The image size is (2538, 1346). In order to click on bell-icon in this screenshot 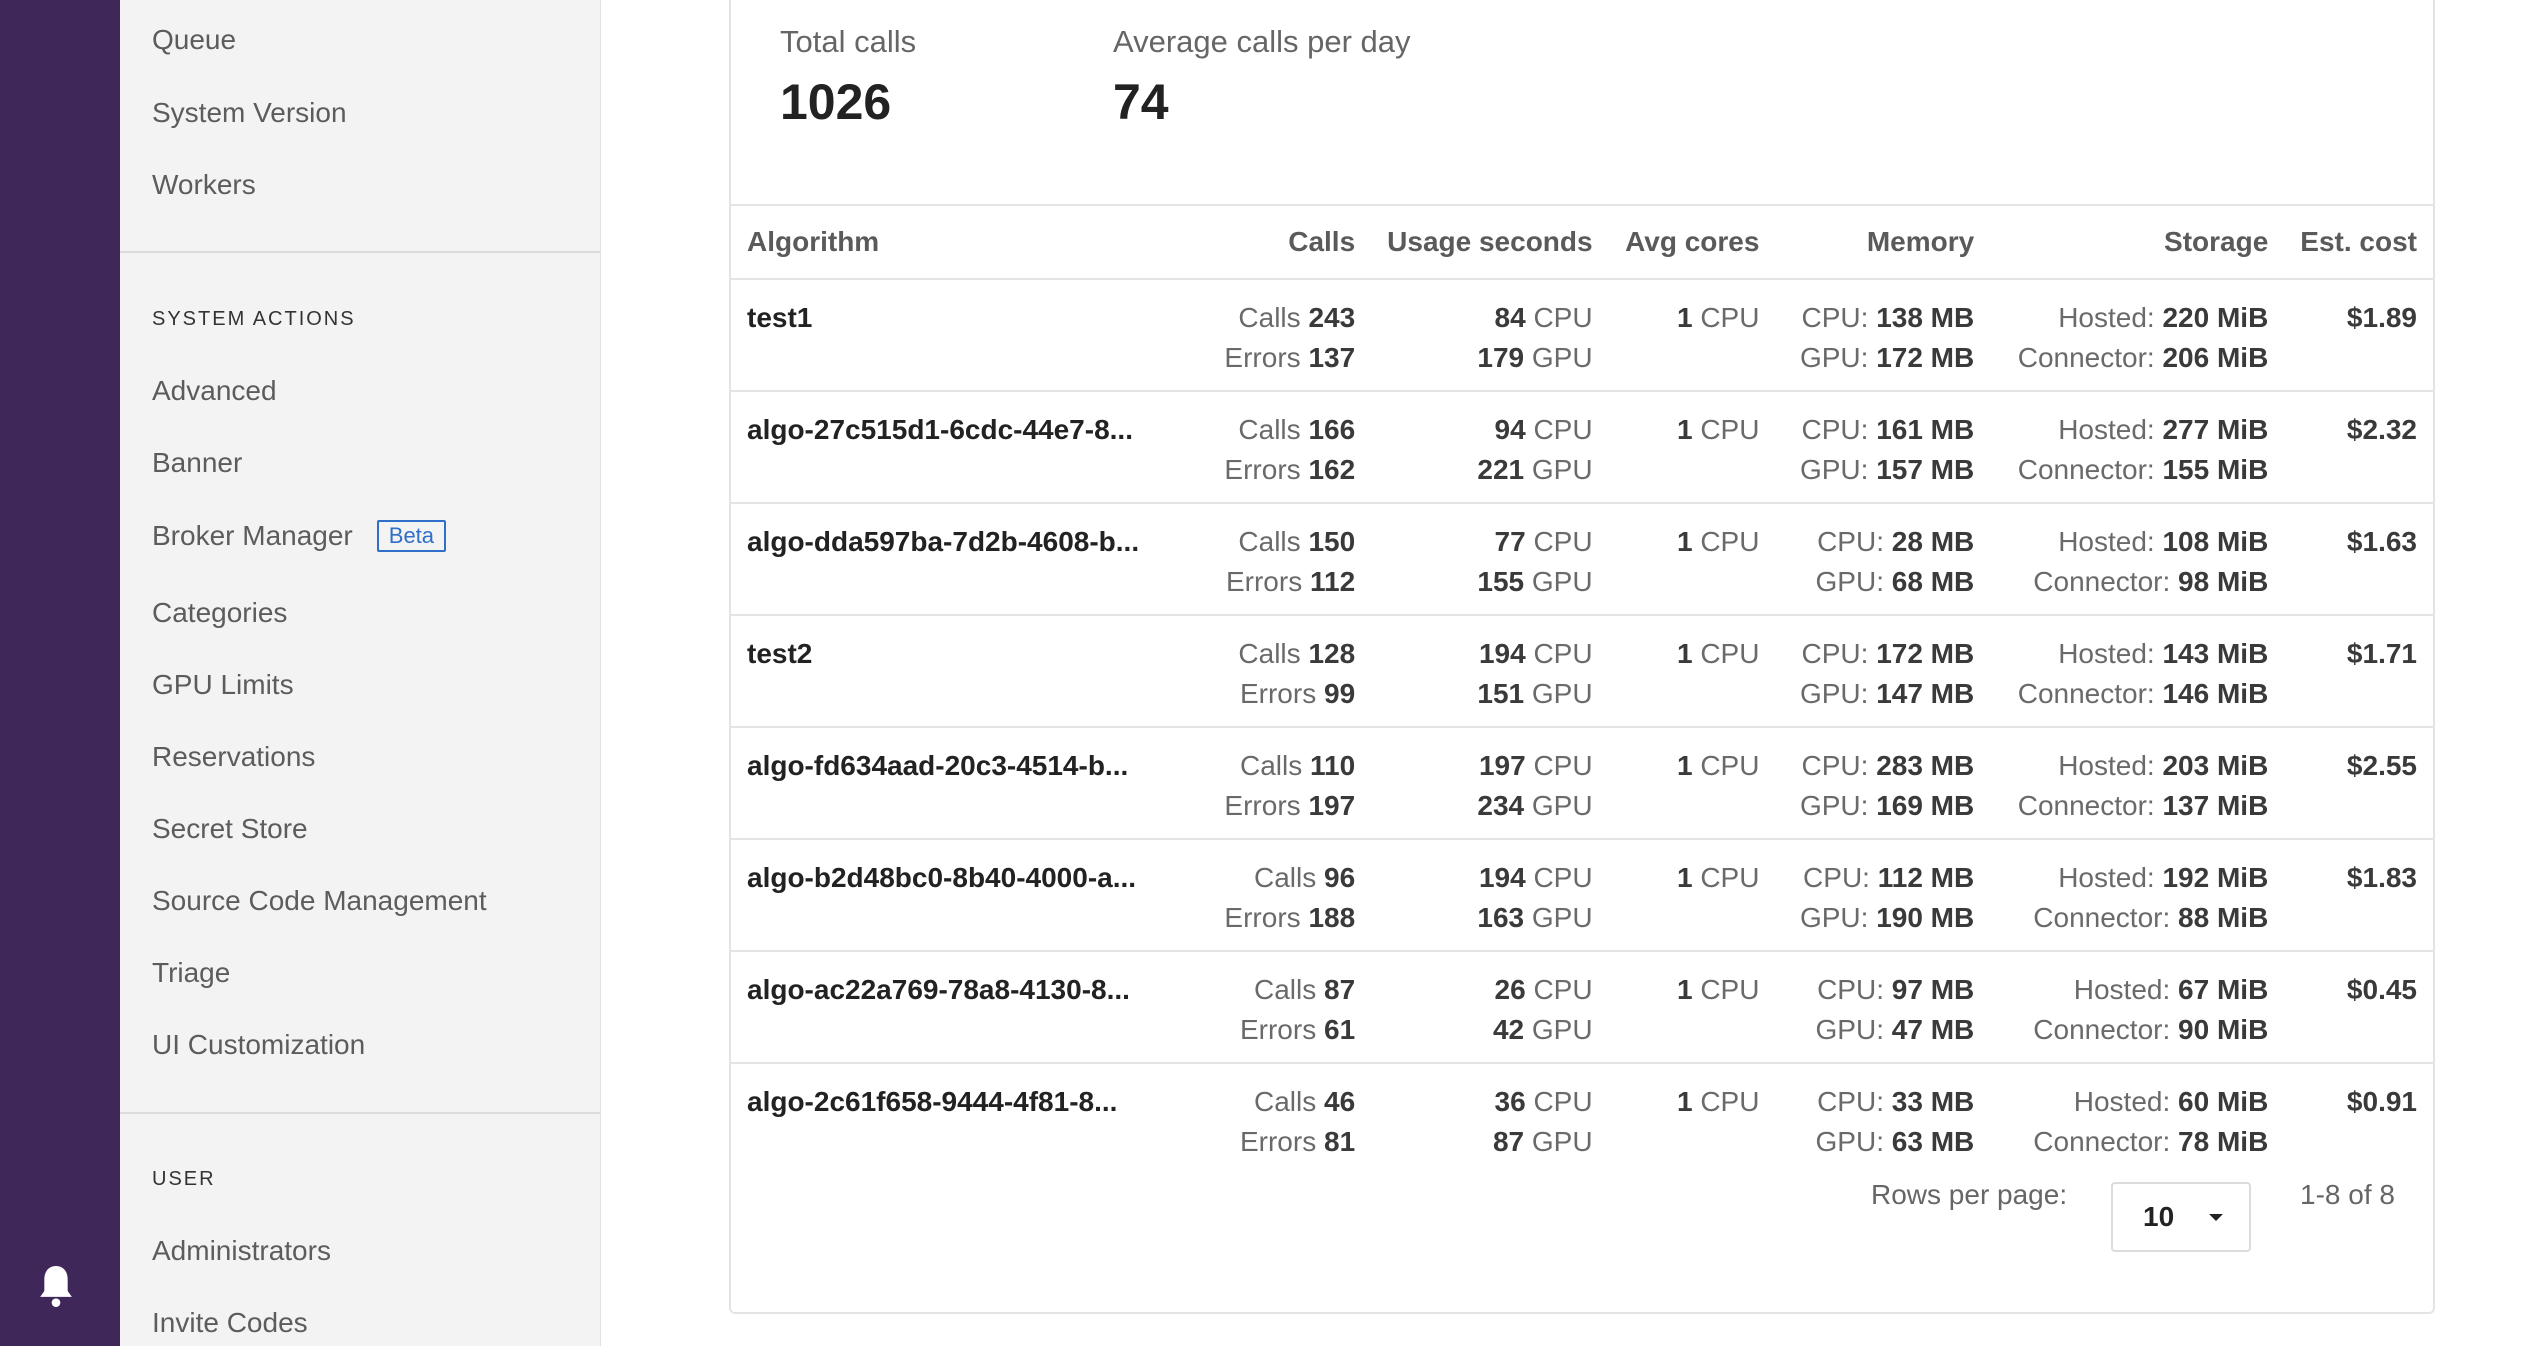, I will do `click(56, 1286)`.